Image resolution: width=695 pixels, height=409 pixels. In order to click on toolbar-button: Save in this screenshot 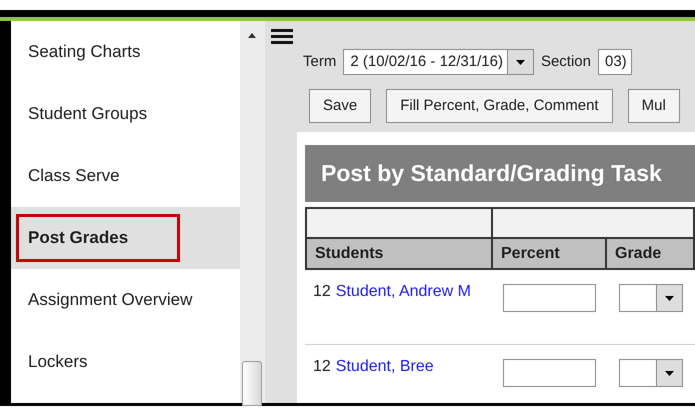, I will do `click(340, 106)`.